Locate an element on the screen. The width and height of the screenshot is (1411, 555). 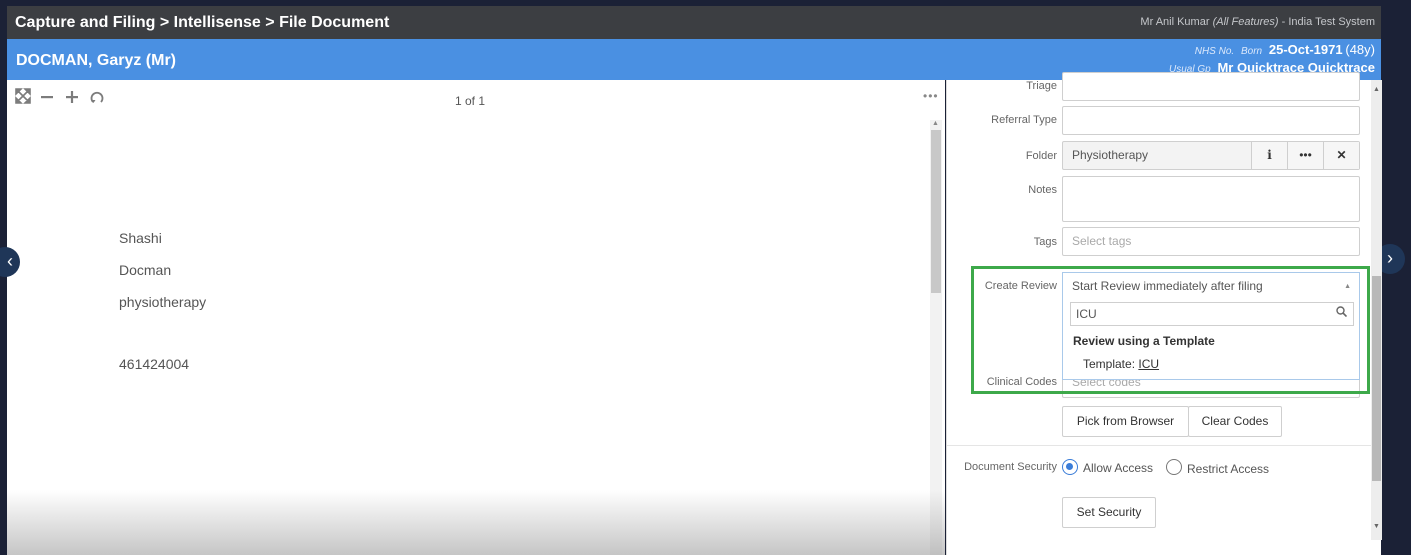
patient-meta-line-1: NHS No. Born 25-Oct-1971 (48y) is located at coordinates (1285, 49).